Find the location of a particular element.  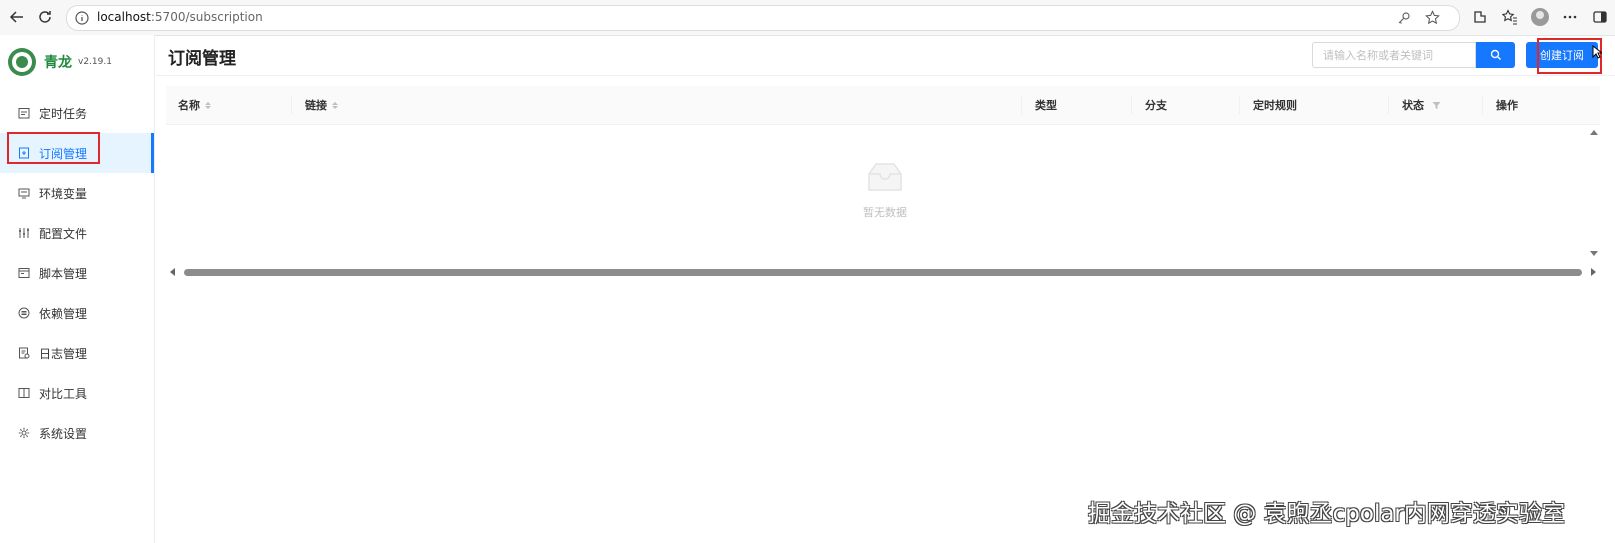

key-icon is located at coordinates (1404, 19).